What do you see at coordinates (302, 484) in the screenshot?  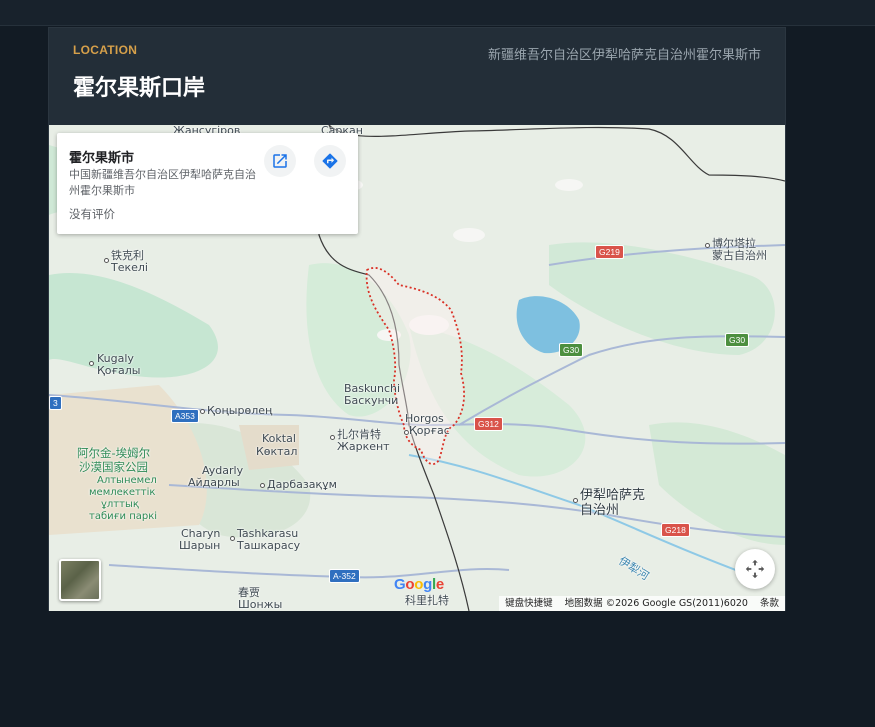 I see `map-label: Дарбазақұм` at bounding box center [302, 484].